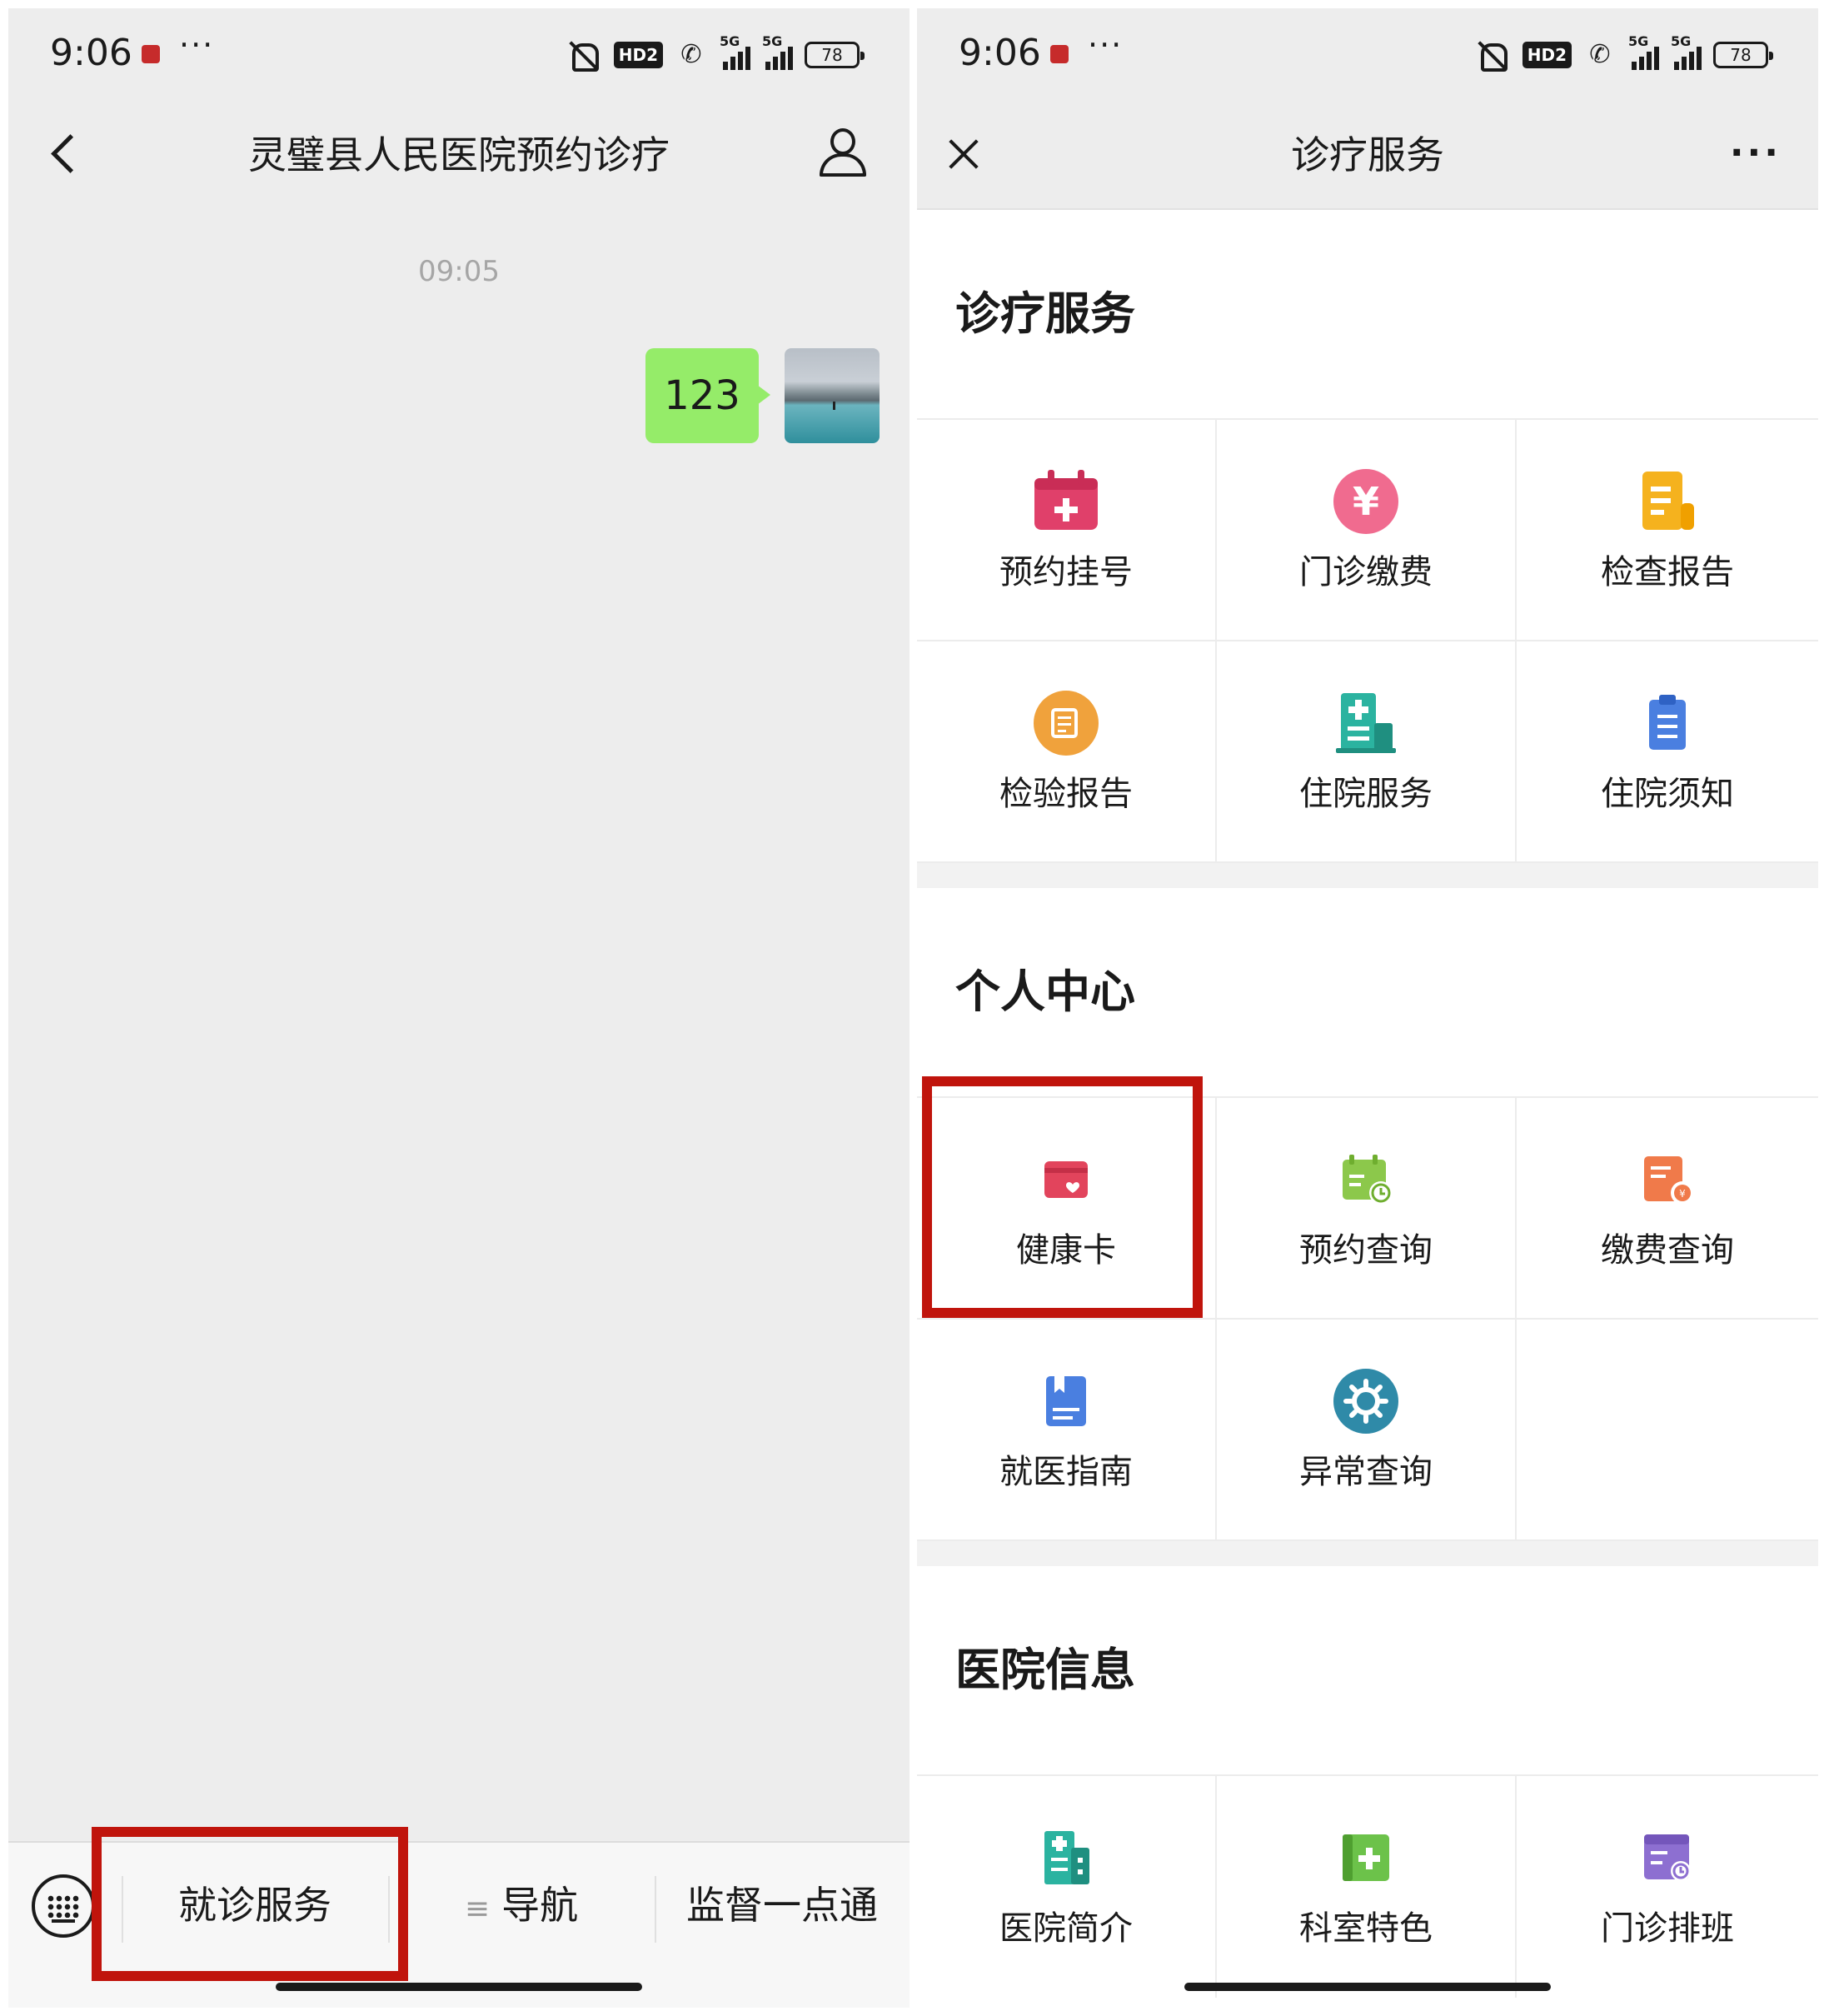  What do you see at coordinates (1366, 794) in the screenshot?
I see `grid-item-label: 住院服务` at bounding box center [1366, 794].